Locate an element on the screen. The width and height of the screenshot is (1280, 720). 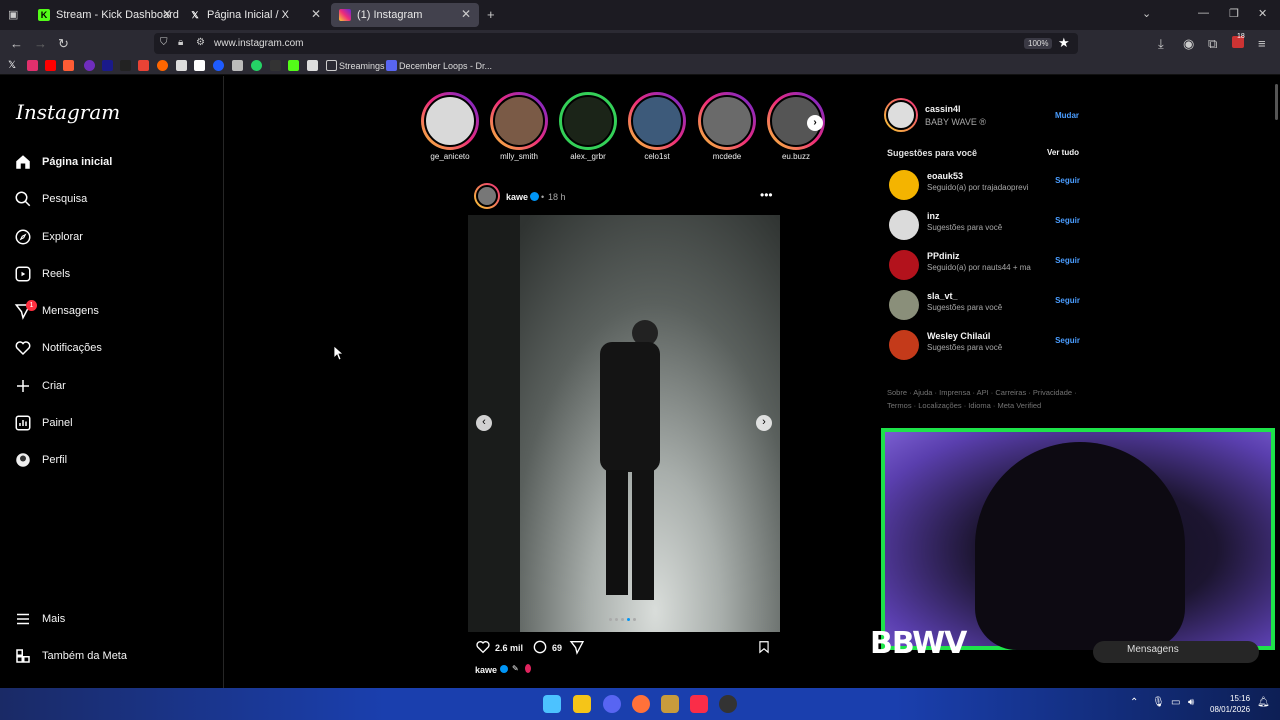
menu-icon: ≡ is located at coordinates (1262, 43).